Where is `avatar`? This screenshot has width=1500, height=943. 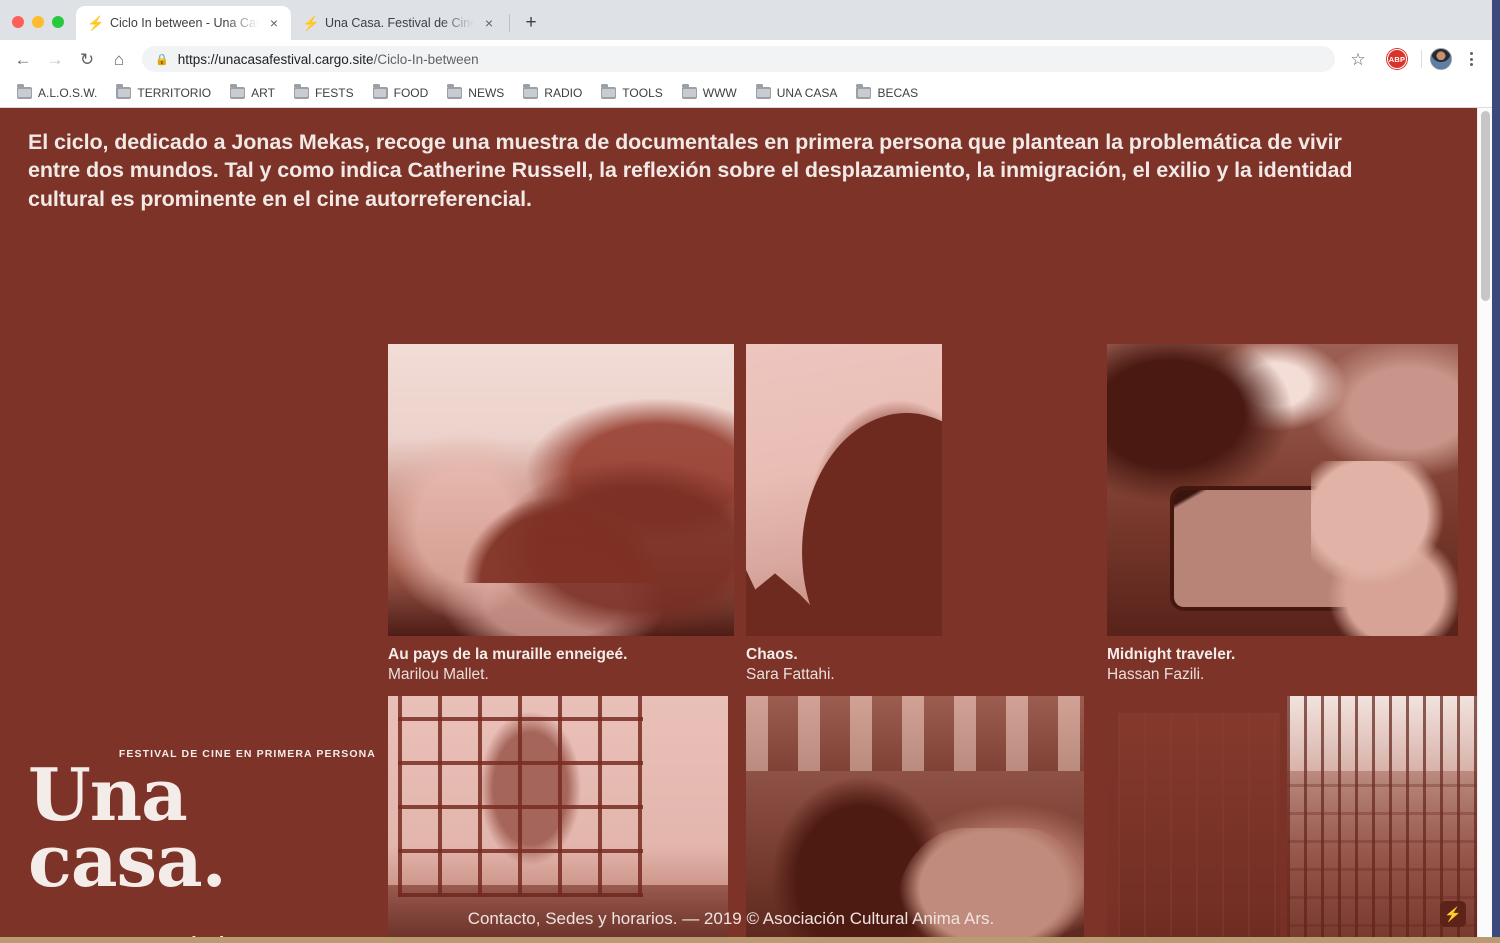
avatar is located at coordinates (1441, 59).